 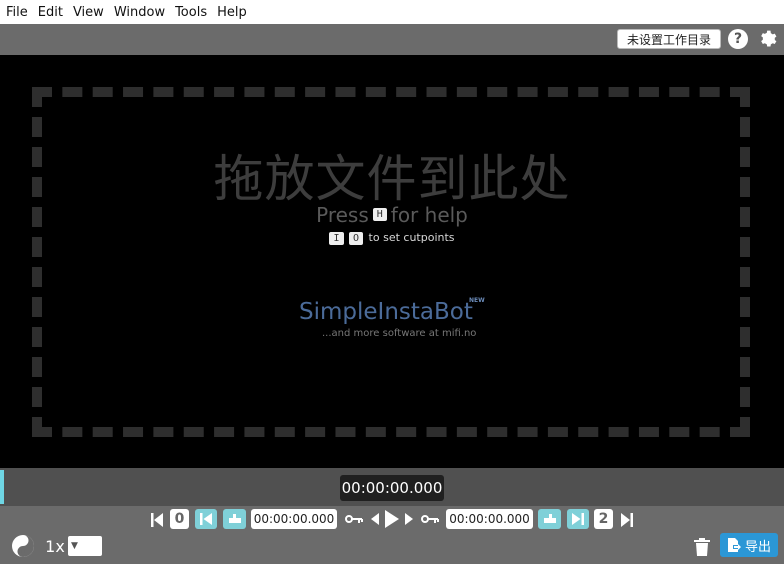 I want to click on segment-end-badge: 2, so click(x=603, y=519).